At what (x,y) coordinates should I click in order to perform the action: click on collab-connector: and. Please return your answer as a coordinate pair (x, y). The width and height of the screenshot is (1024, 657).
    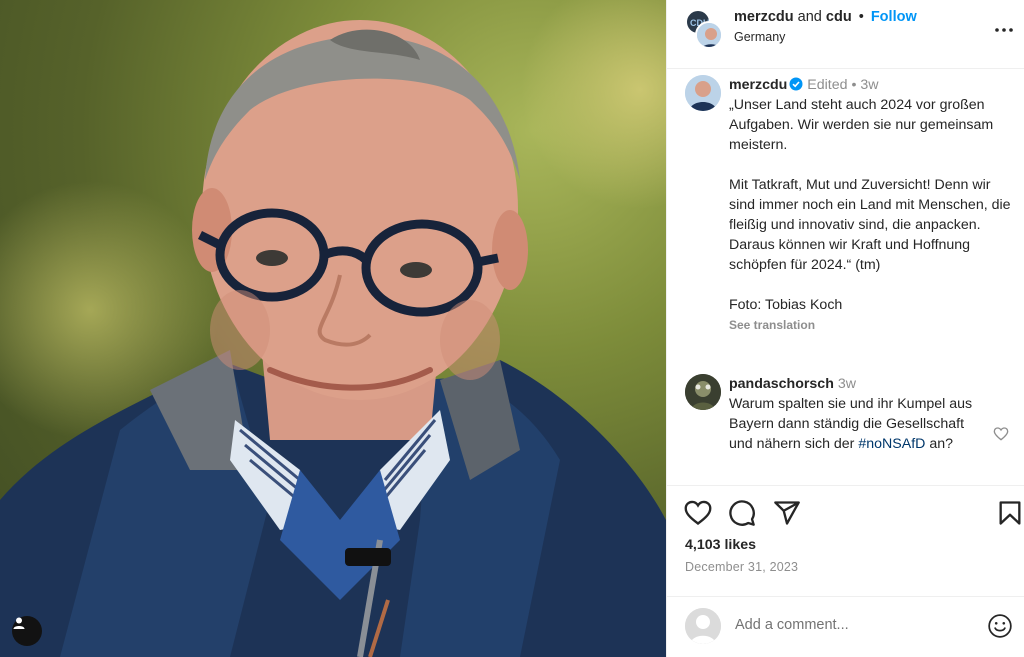
    Looking at the image, I should click on (809, 17).